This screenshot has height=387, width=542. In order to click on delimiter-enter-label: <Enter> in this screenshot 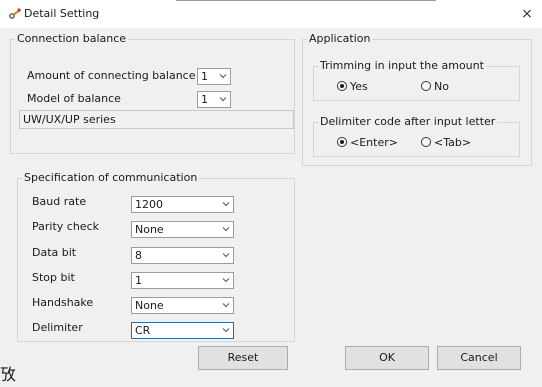, I will do `click(374, 142)`.